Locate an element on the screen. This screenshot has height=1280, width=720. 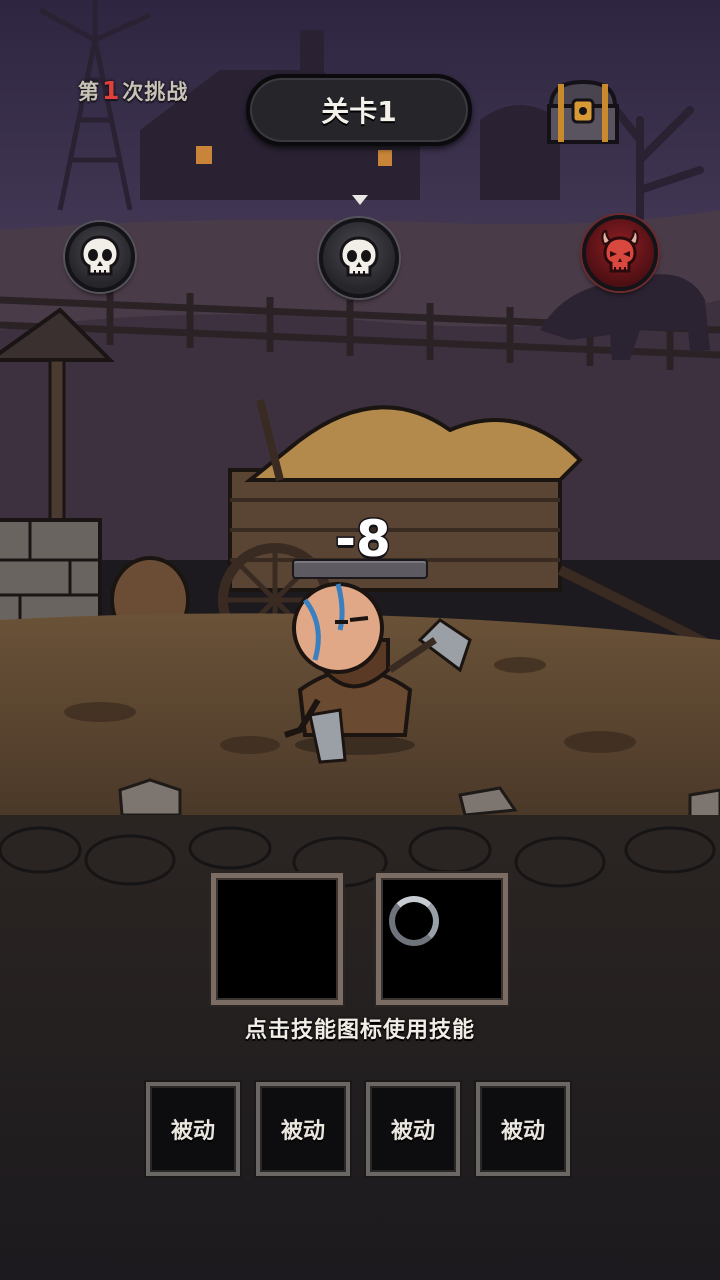
stage-node-cleared is located at coordinates (100, 257).